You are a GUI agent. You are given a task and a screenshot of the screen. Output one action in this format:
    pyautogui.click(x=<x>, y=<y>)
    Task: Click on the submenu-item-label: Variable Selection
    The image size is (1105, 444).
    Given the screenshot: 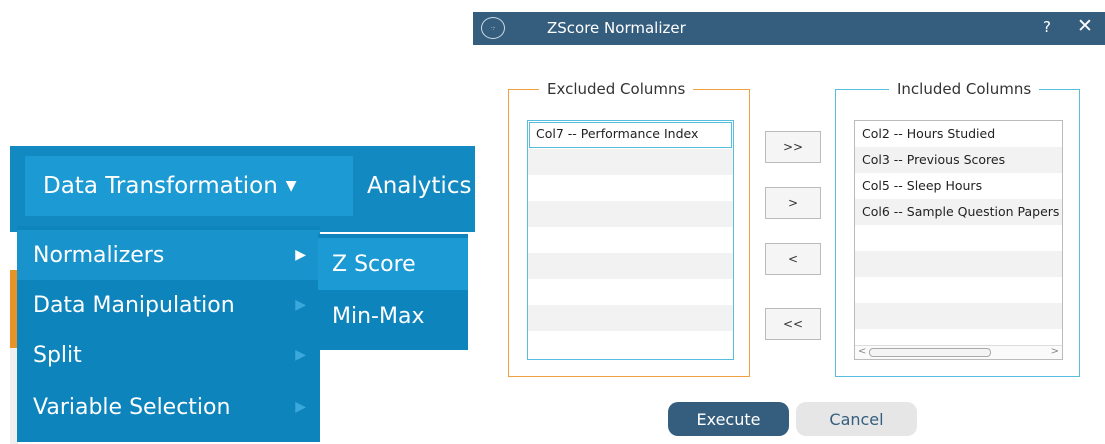 What is the action you would take?
    pyautogui.click(x=132, y=407)
    